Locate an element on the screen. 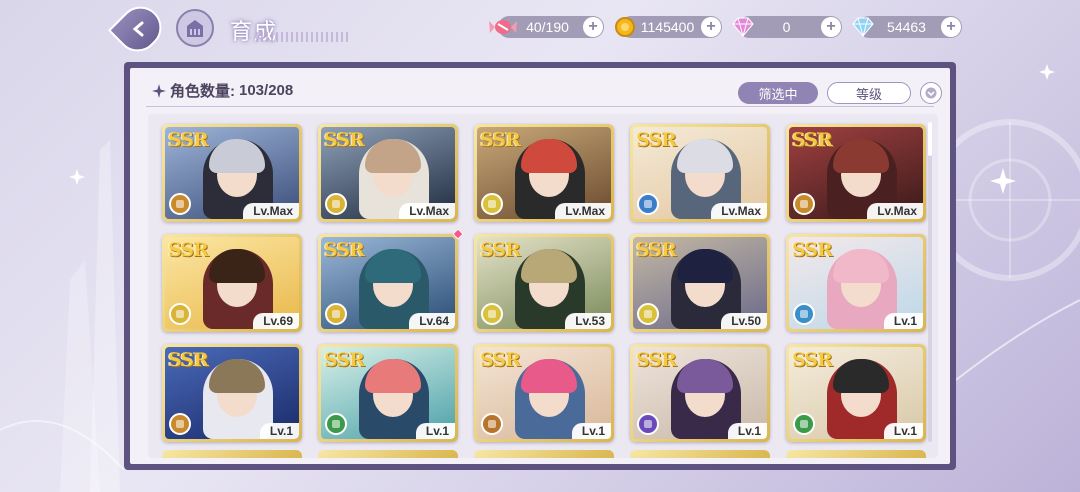 This screenshot has height=492, width=1080. filter-button: 筛选中 is located at coordinates (778, 93).